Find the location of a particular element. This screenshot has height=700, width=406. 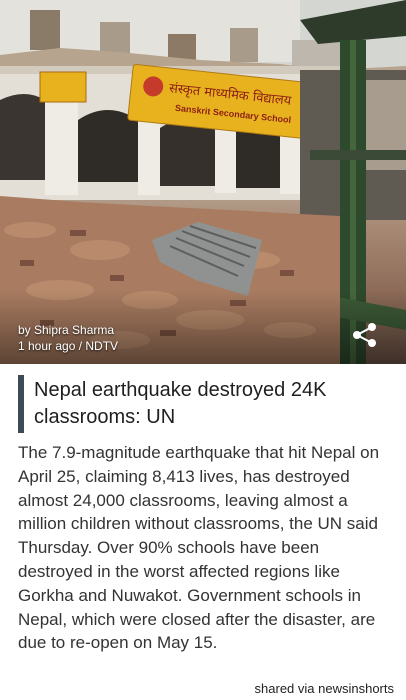

share-button is located at coordinates (369, 339).